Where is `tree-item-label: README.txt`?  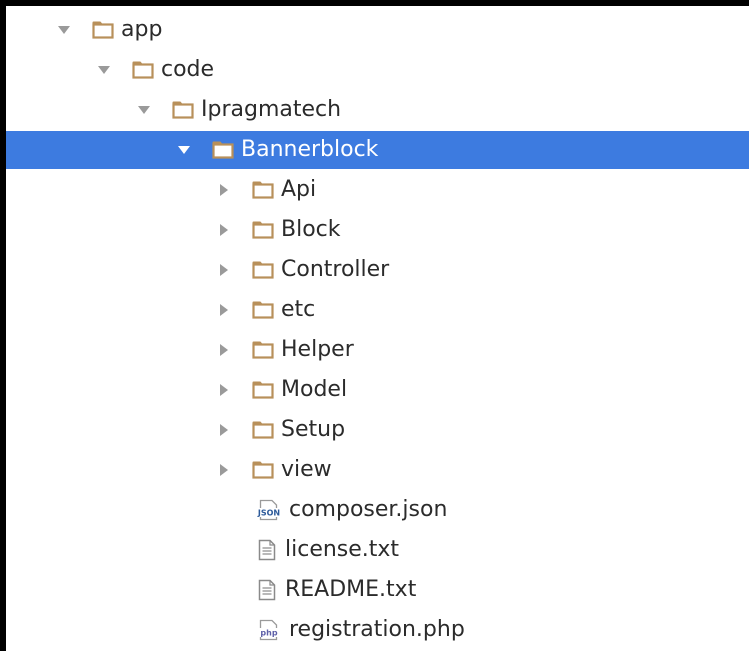
tree-item-label: README.txt is located at coordinates (351, 589).